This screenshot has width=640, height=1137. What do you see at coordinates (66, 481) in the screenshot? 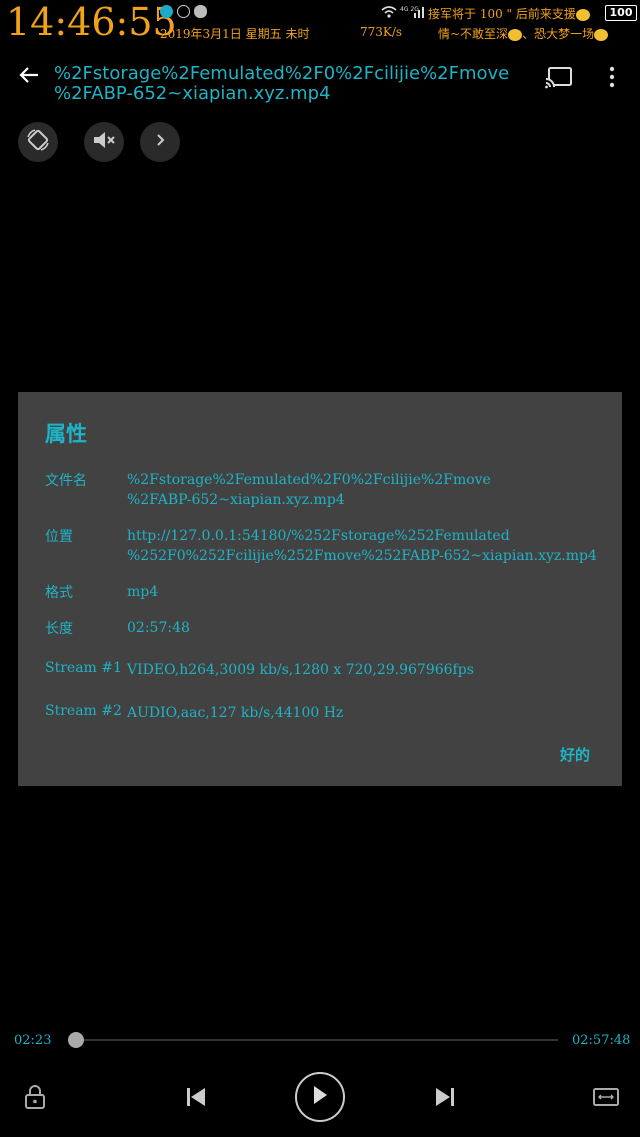
I see `filename-label: 文件名` at bounding box center [66, 481].